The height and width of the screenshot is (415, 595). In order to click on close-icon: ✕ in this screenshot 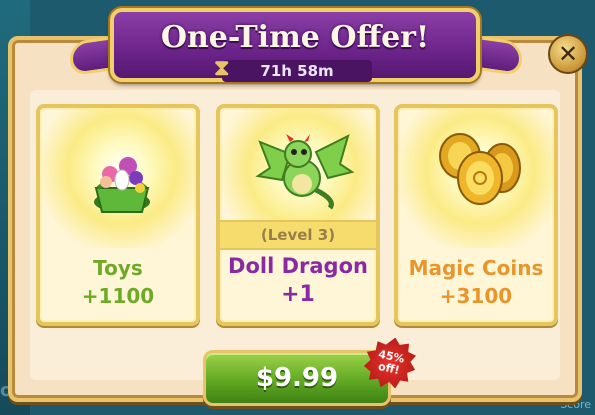, I will do `click(568, 54)`.